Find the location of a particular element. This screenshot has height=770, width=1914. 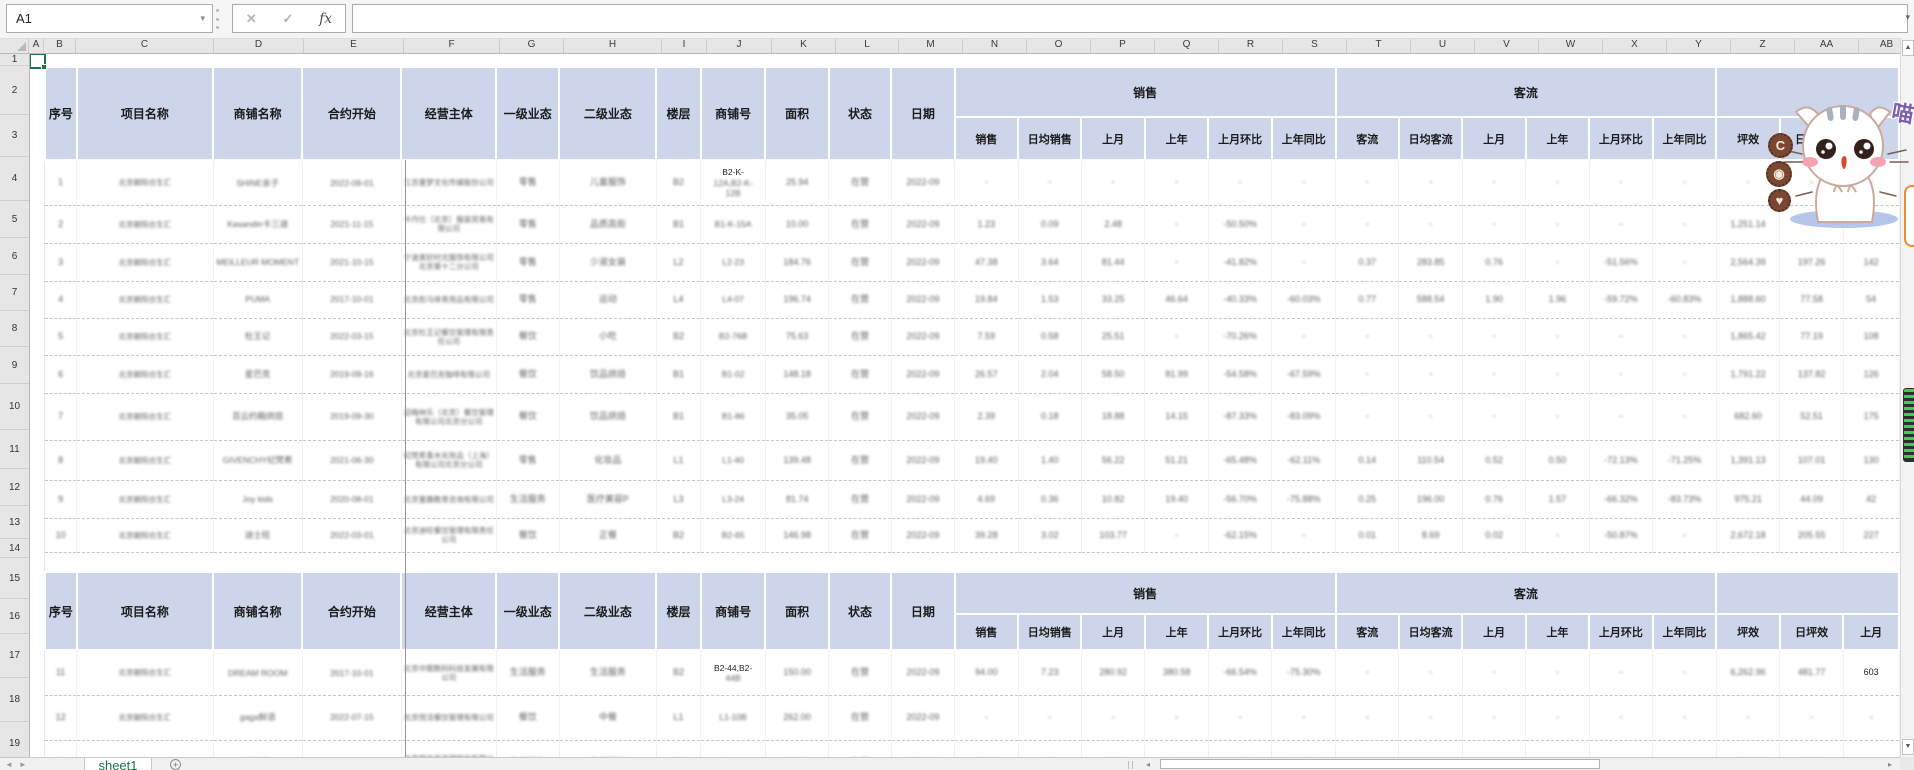

cell: 42 is located at coordinates (1871, 499).